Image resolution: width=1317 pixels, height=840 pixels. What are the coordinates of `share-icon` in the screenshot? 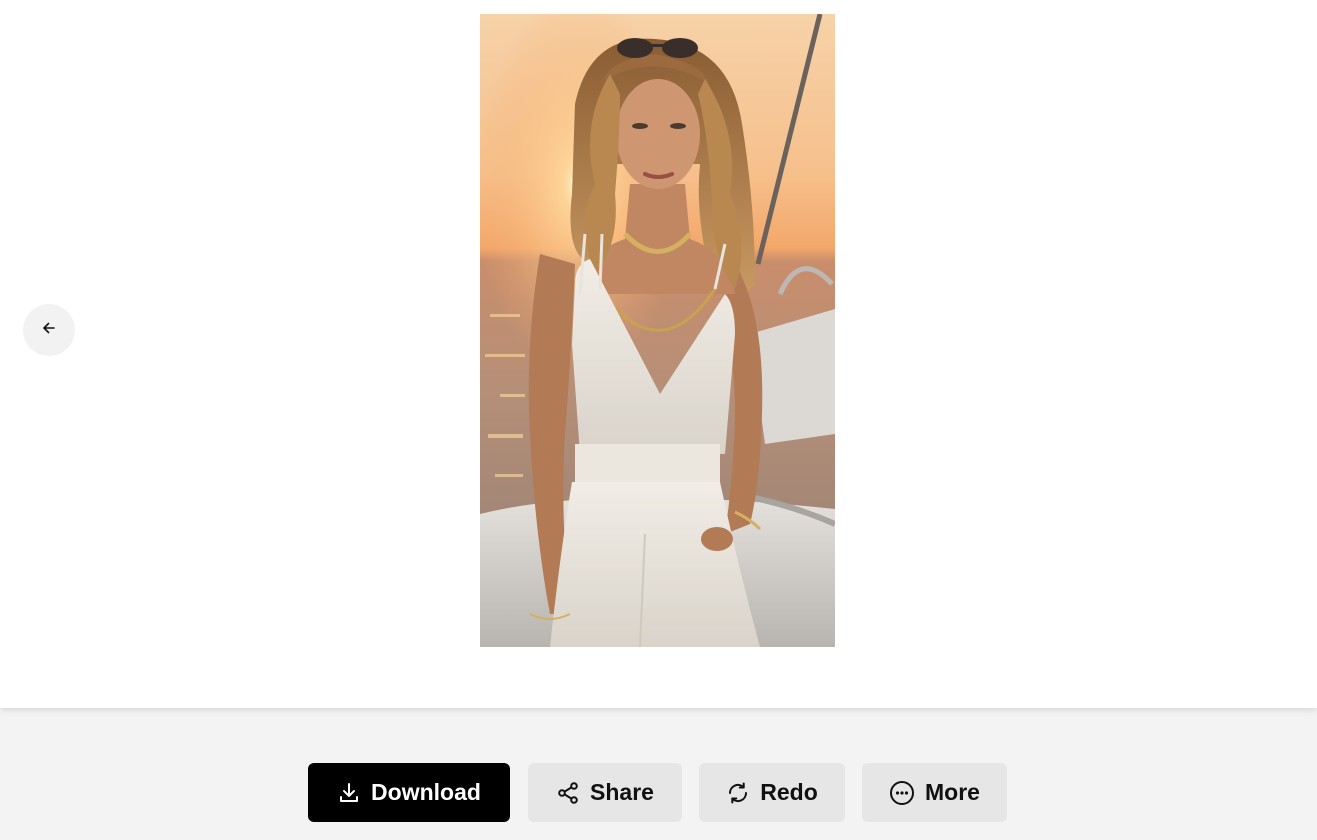 It's located at (568, 793).